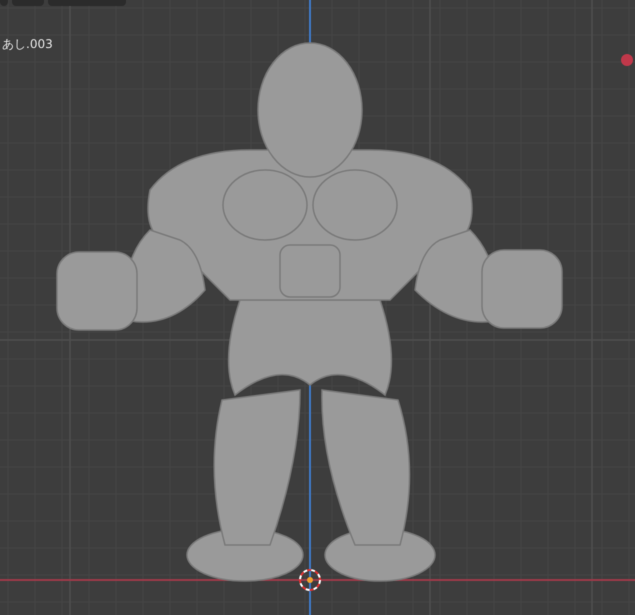 This screenshot has height=615, width=635. What do you see at coordinates (27, 44) in the screenshot?
I see `object-name-label: あし.003` at bounding box center [27, 44].